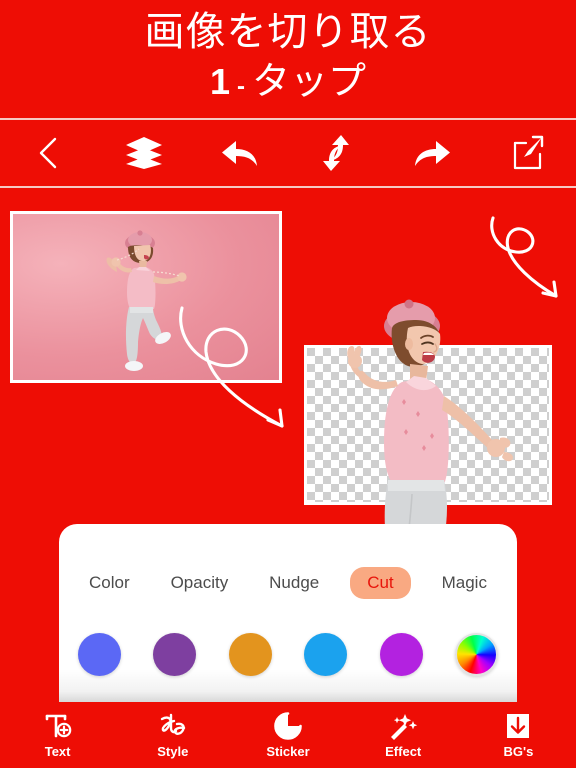  I want to click on back-icon, so click(48, 153).